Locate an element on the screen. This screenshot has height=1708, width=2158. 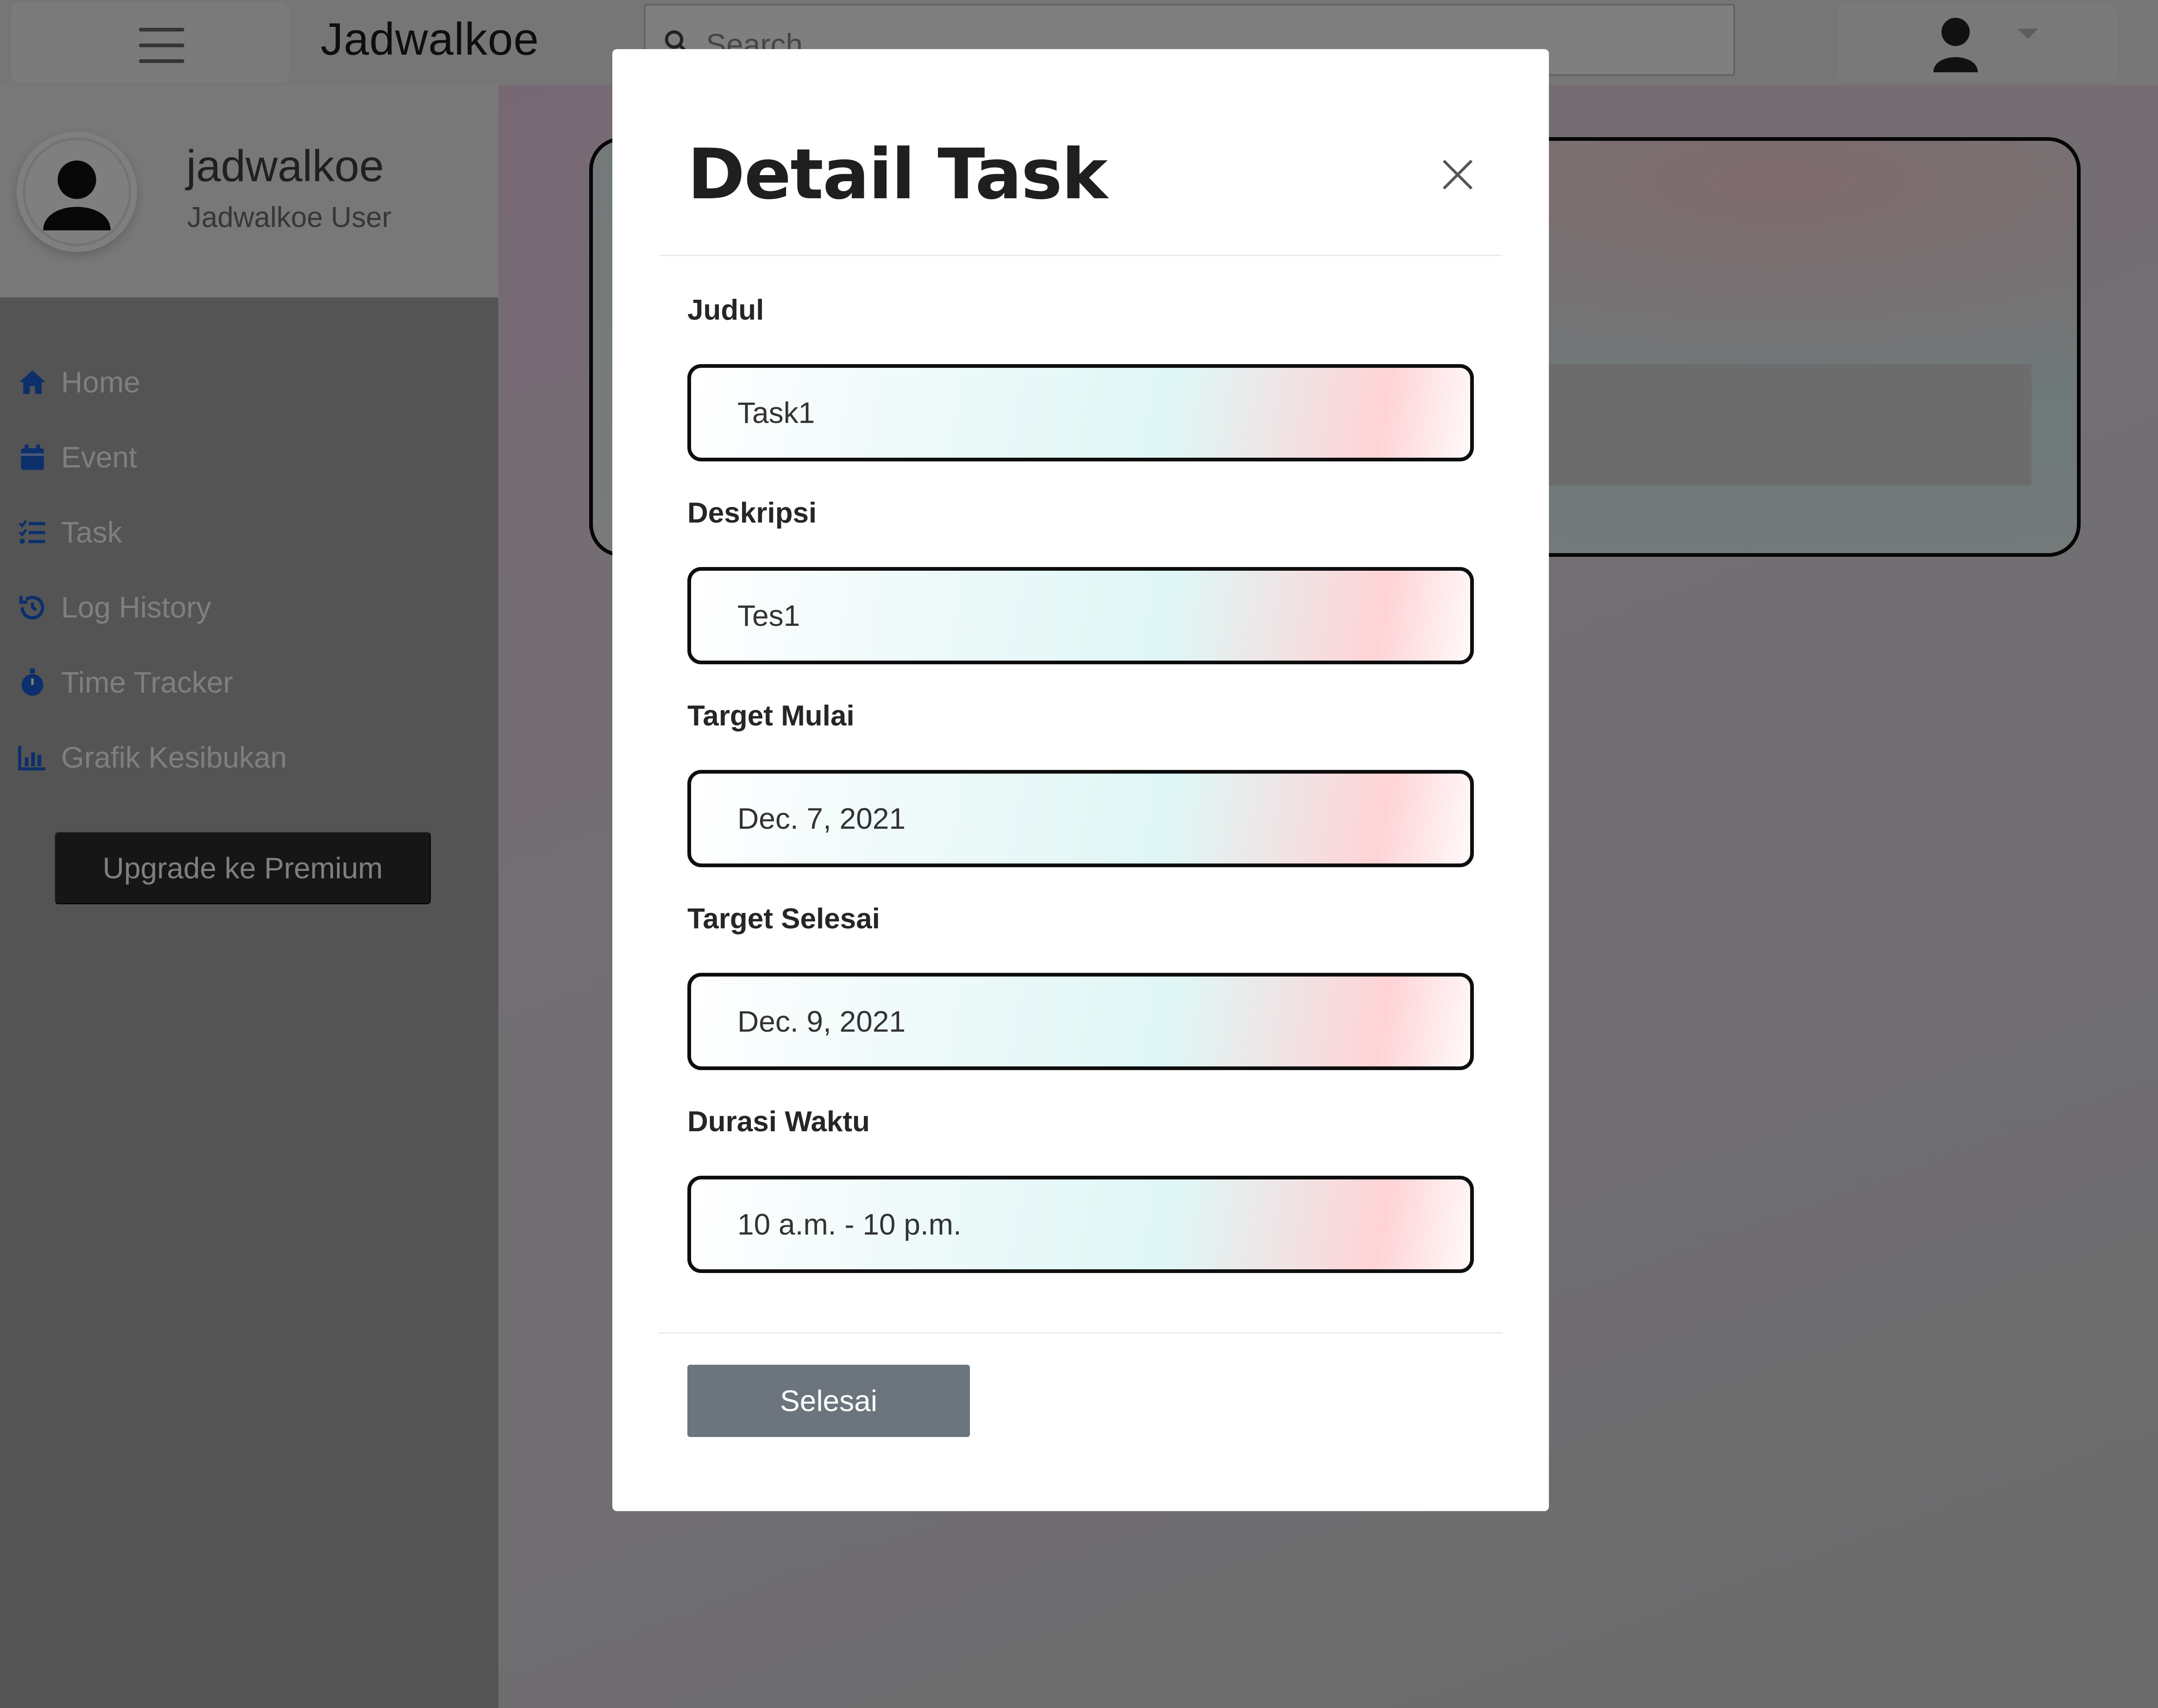
modal-footer-divider is located at coordinates (1081, 1333).